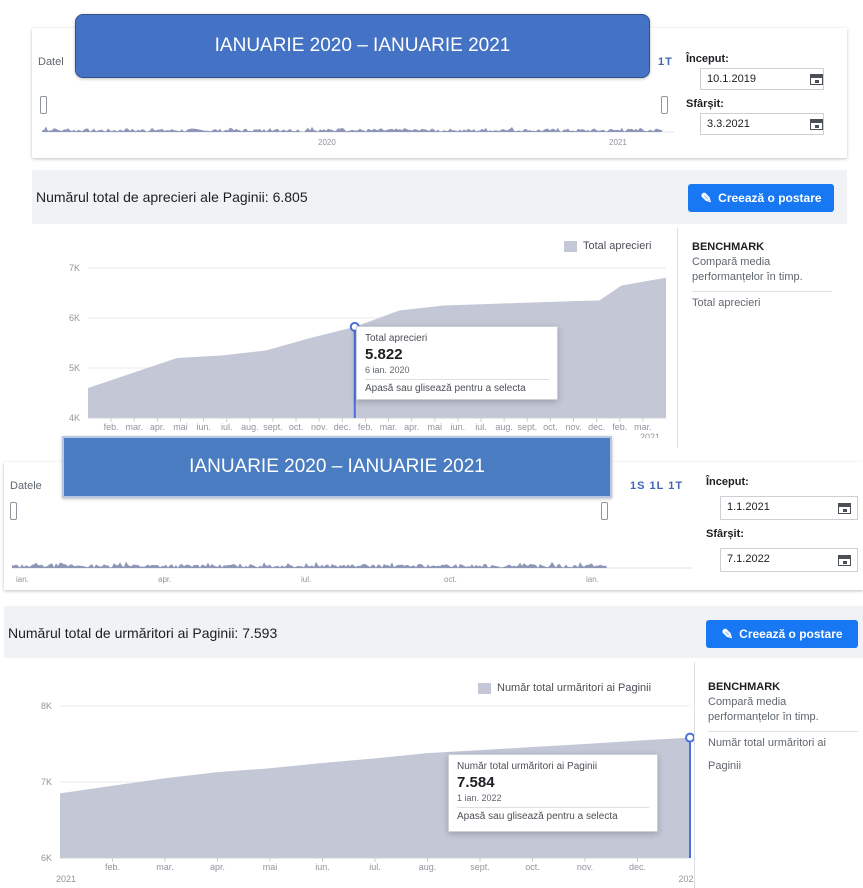 This screenshot has width=863, height=888. Describe the element at coordinates (783, 731) in the screenshot. I see `bottom-benchmark-separator` at that location.